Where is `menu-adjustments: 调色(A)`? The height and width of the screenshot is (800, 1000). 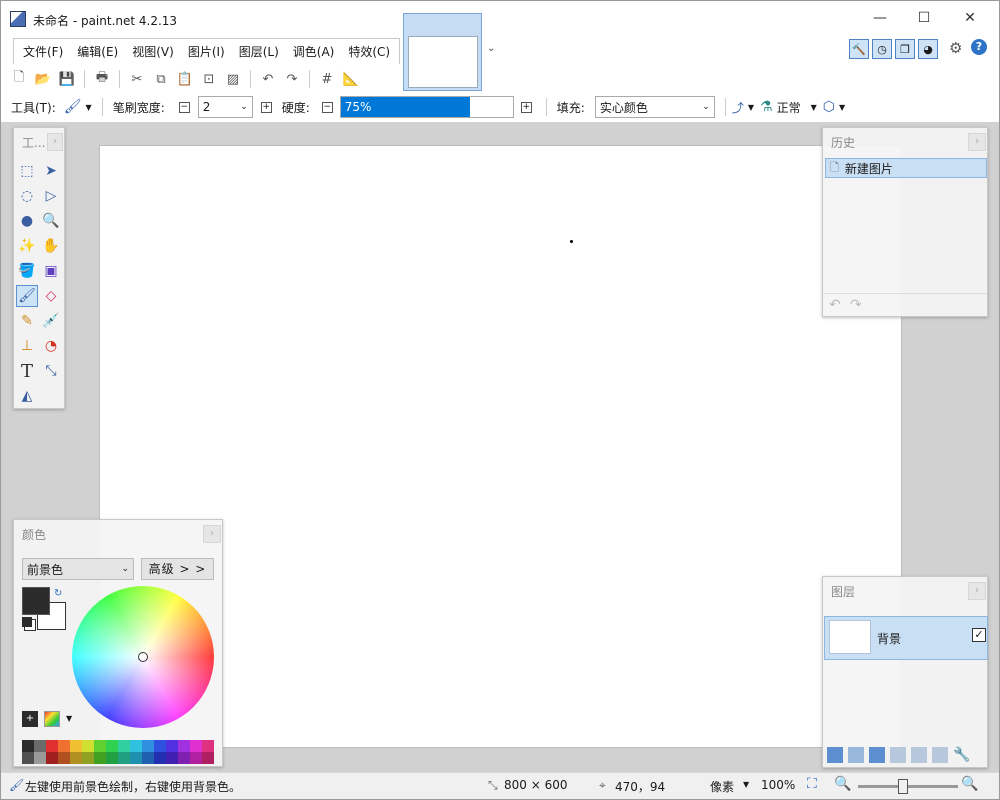
menu-adjustments: 调色(A) is located at coordinates (314, 52).